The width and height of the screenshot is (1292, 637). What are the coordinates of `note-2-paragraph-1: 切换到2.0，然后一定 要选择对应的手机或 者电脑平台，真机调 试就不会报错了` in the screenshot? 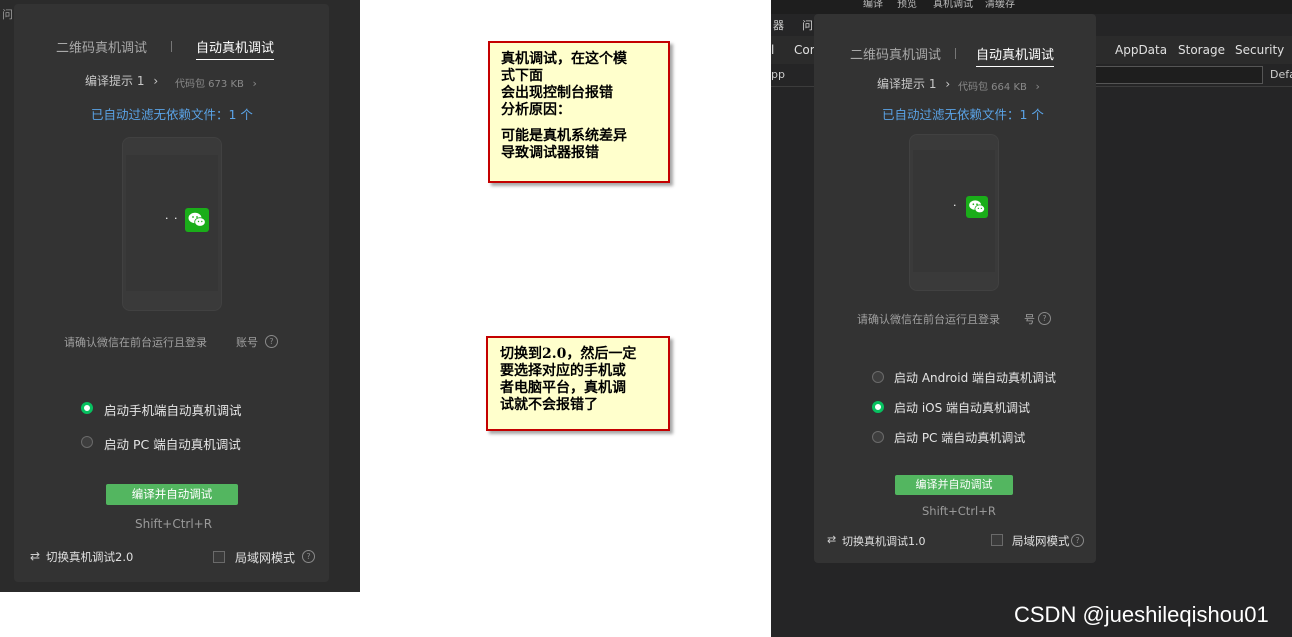 It's located at (568, 379).